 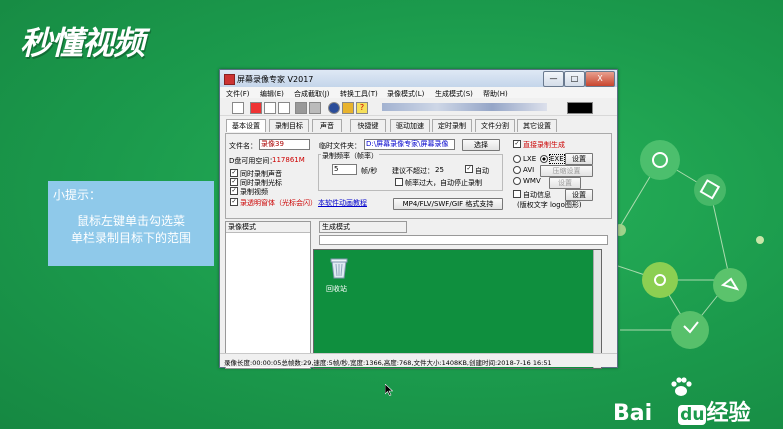 What do you see at coordinates (549, 205) in the screenshot?
I see `copyright-note: (版权文字 logo图形)` at bounding box center [549, 205].